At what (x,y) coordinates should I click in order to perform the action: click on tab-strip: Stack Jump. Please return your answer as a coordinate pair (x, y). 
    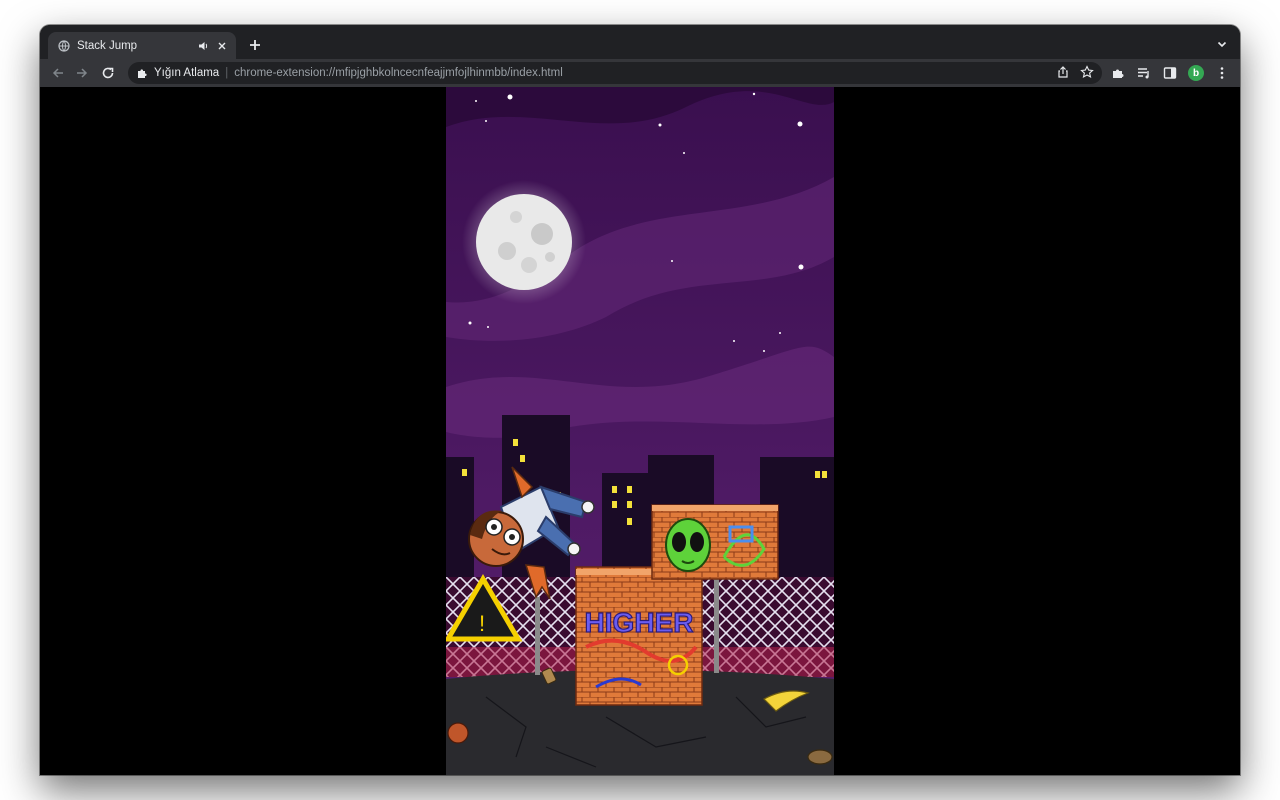
    Looking at the image, I should click on (640, 42).